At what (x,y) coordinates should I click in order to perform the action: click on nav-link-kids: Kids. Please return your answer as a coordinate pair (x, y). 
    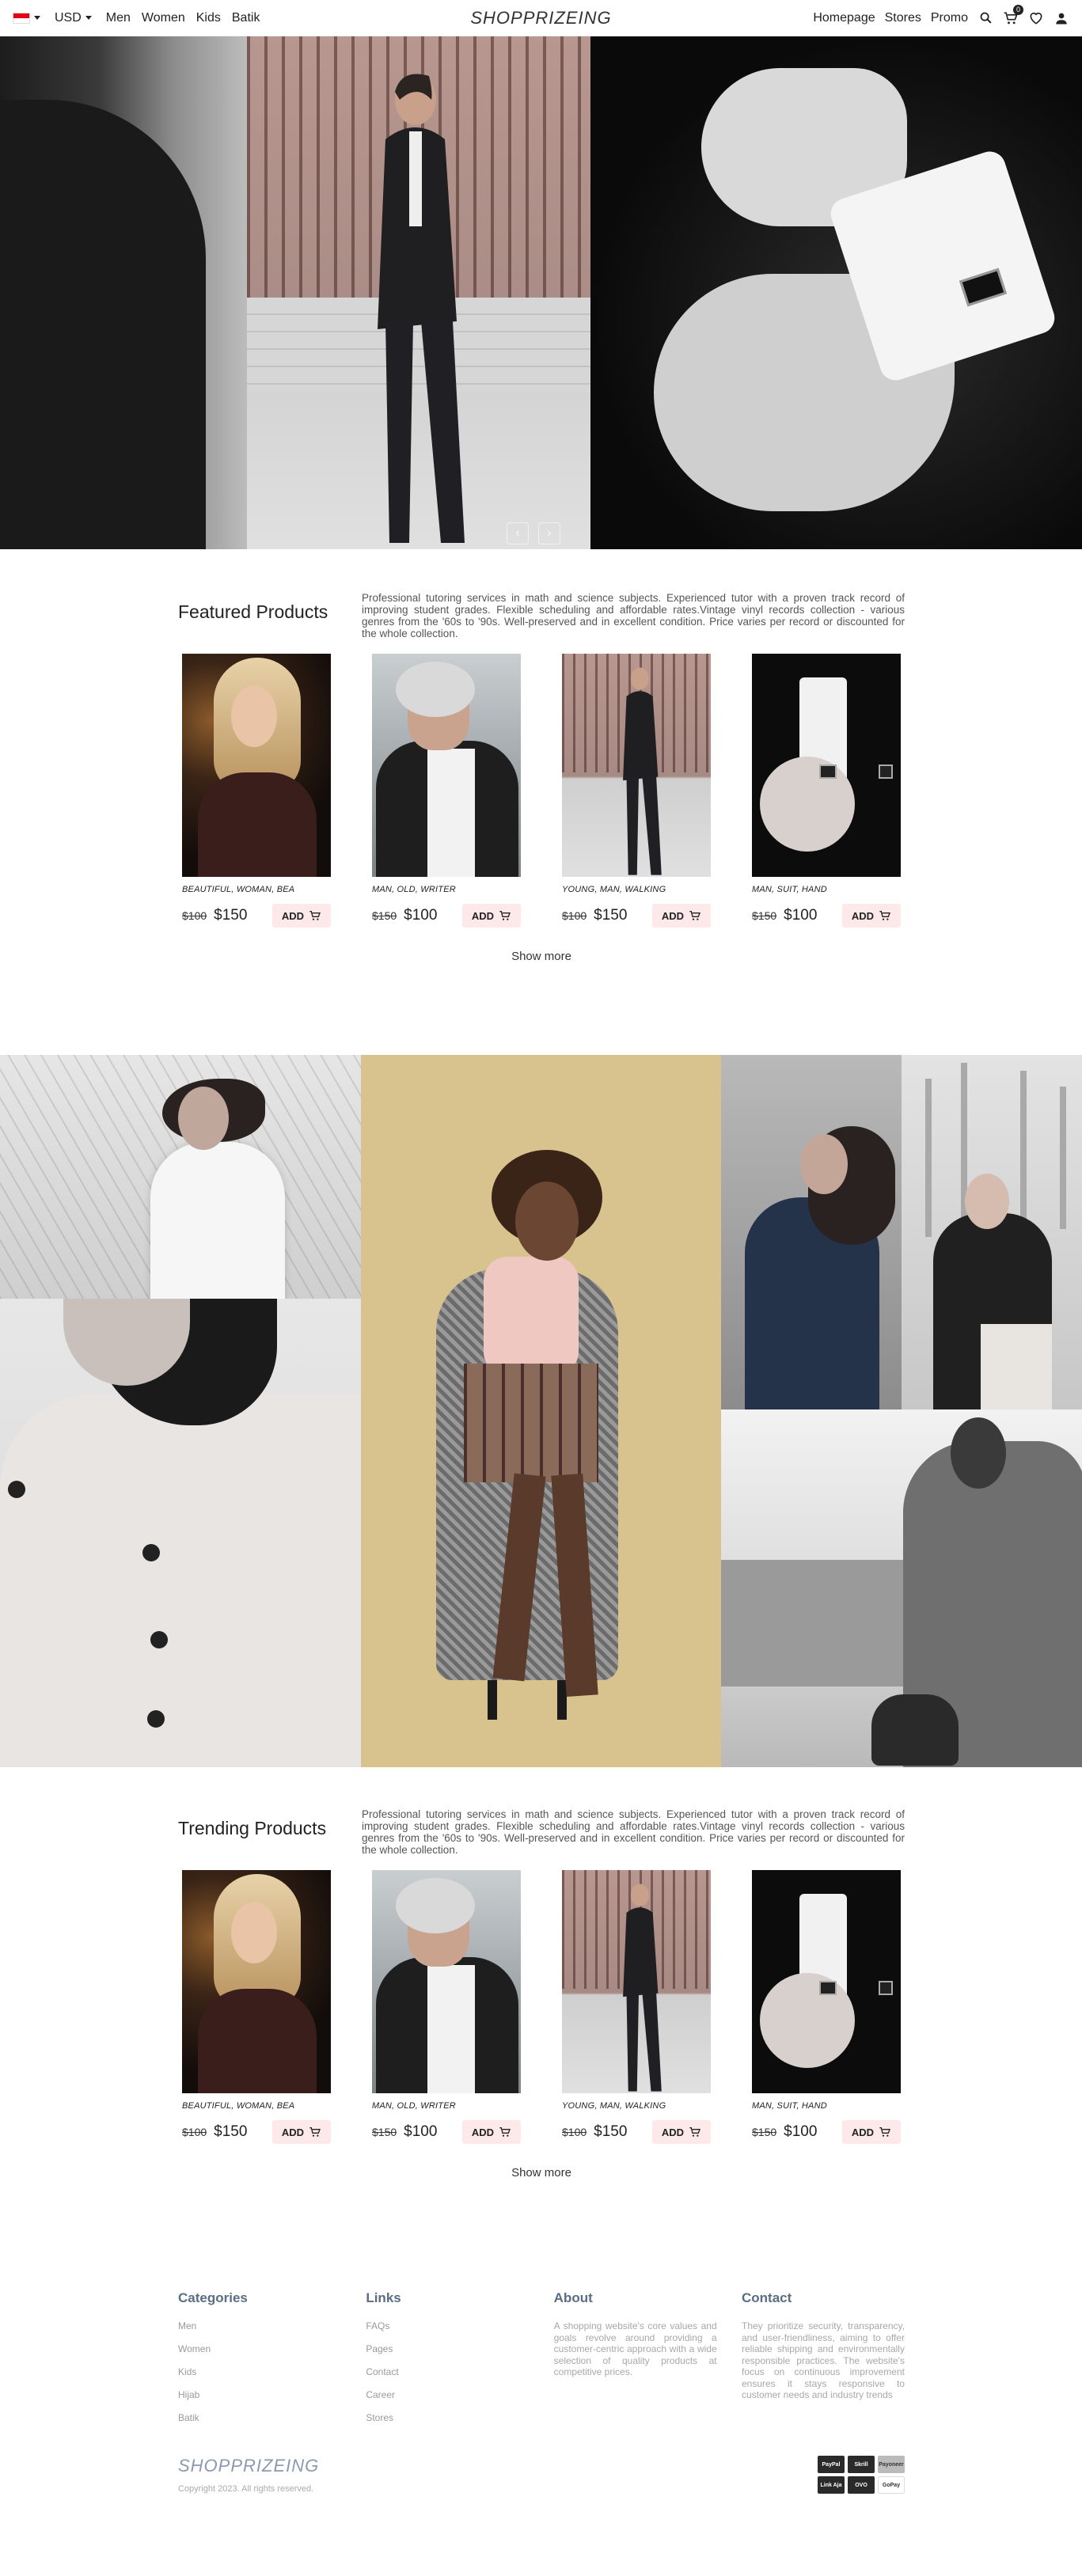
    Looking at the image, I should click on (208, 18).